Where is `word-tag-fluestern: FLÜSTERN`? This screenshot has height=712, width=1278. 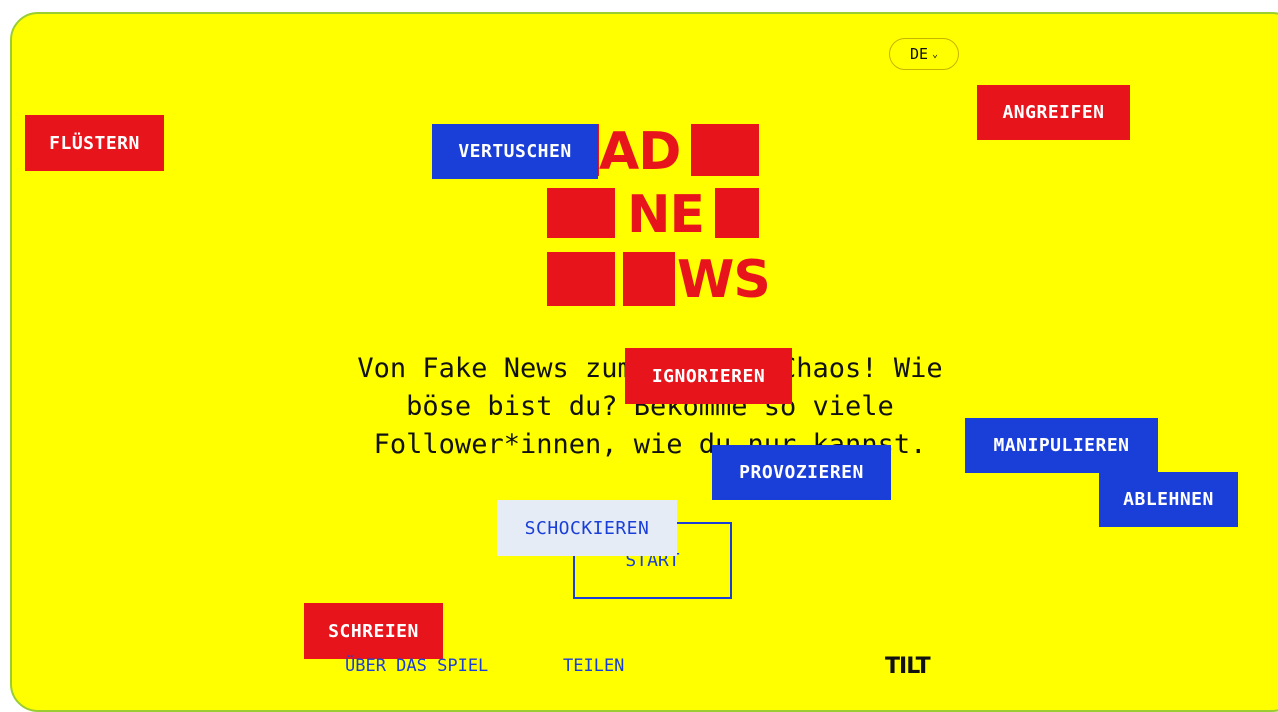 word-tag-fluestern: FLÜSTERN is located at coordinates (94, 143).